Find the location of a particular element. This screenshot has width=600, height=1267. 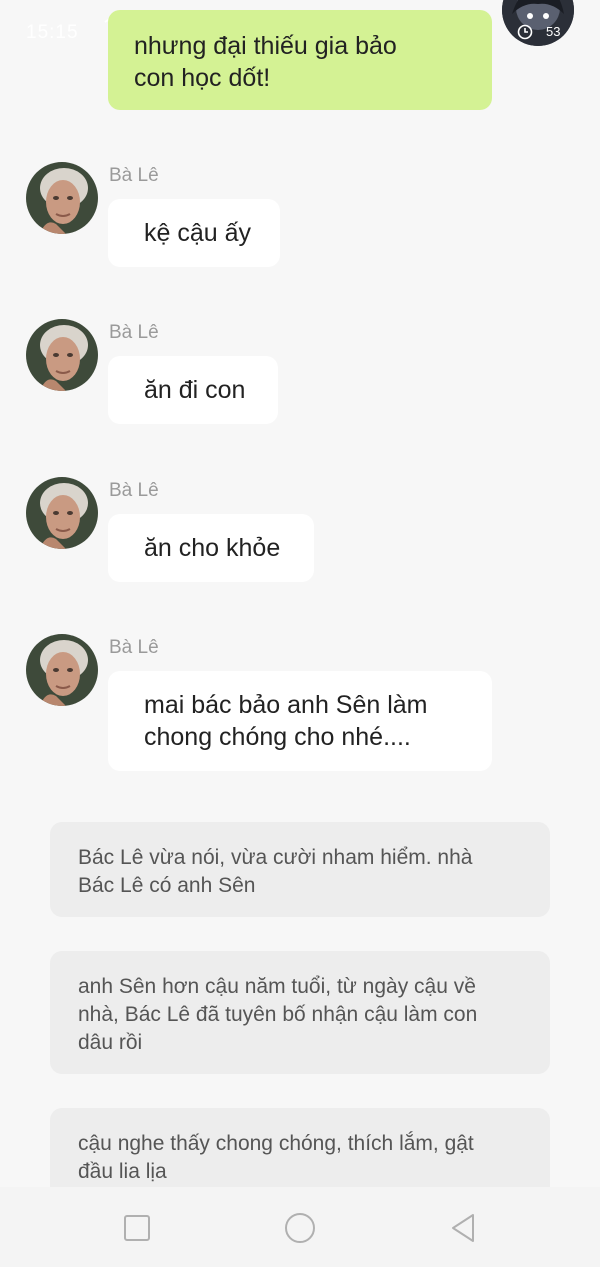

narration-line: dâu rồi is located at coordinates (110, 1042).